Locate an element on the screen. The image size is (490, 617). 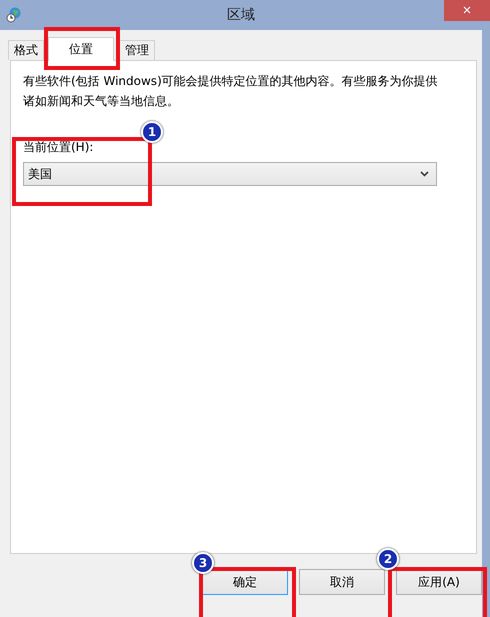
description-text: 有些软件(包括 Windows)可能会提供特定位置的其他内容。有些服务为你提供诸如新闻和天气等当地信息。 is located at coordinates (231, 91).